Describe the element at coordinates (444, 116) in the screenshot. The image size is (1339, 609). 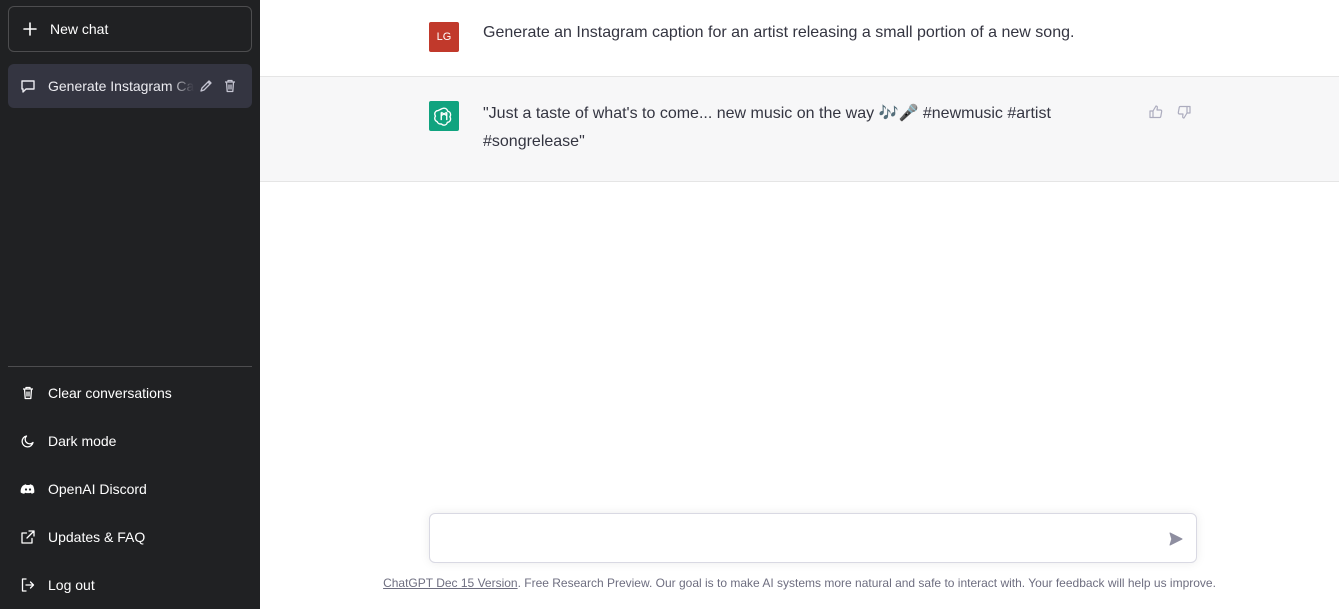
I see `openai-logo-icon` at that location.